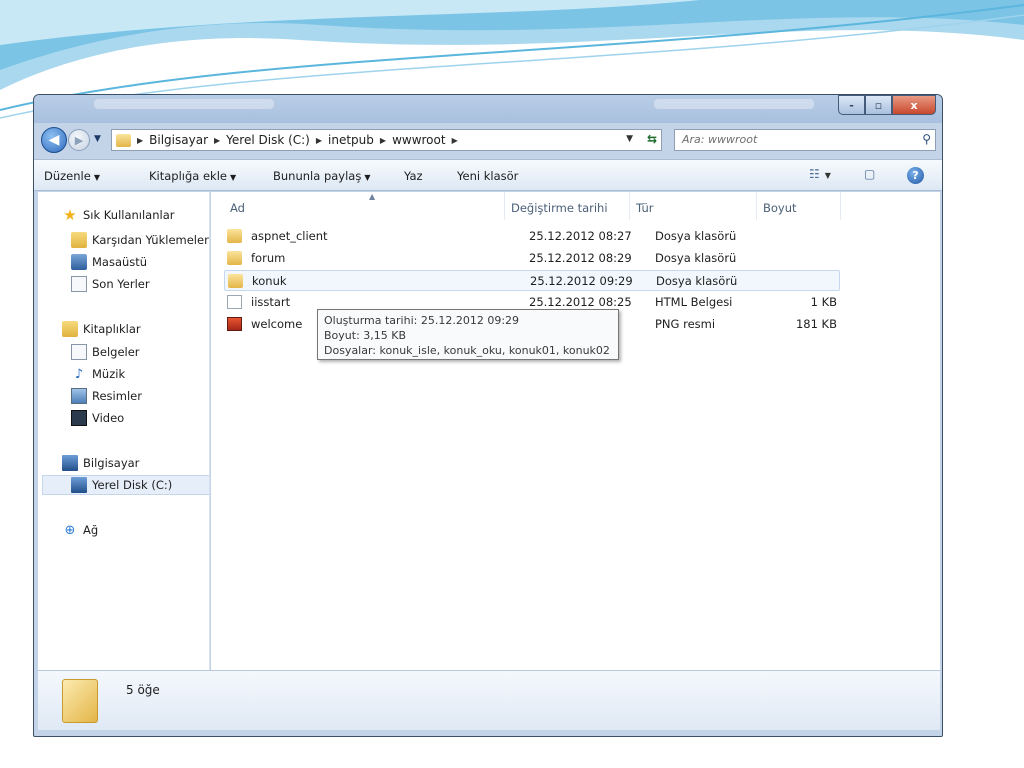 This screenshot has height=768, width=1024. Describe the element at coordinates (188, 176) in the screenshot. I see `add-to-library-label: Kitaplığa ekle` at that location.